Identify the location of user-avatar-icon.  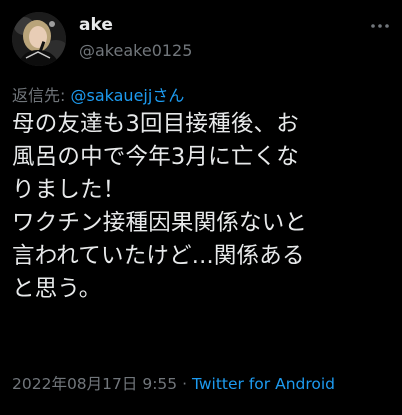
(39, 39).